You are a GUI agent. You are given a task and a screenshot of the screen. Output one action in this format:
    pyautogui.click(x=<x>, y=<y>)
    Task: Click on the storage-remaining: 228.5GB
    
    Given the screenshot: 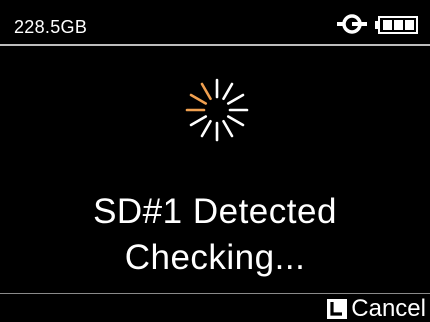 What is the action you would take?
    pyautogui.click(x=51, y=27)
    